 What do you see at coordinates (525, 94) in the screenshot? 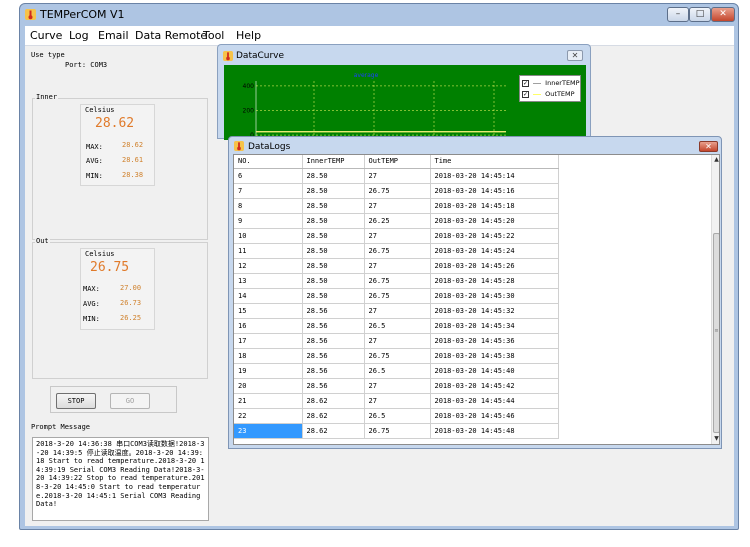
I see `legend-out-checkbox: ✓` at bounding box center [525, 94].